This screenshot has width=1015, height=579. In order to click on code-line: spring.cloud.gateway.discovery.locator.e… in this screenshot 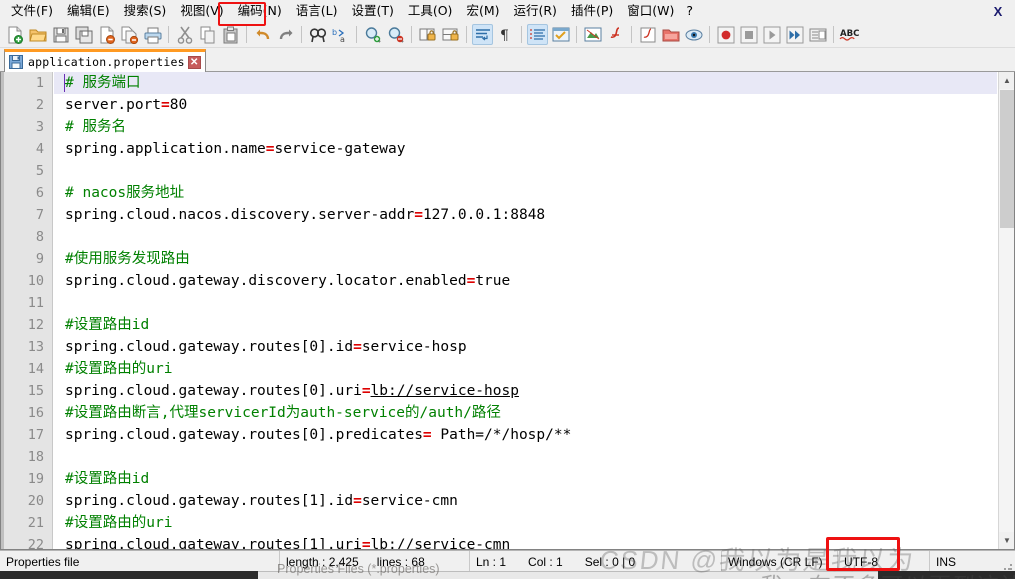, I will do `click(525, 281)`.